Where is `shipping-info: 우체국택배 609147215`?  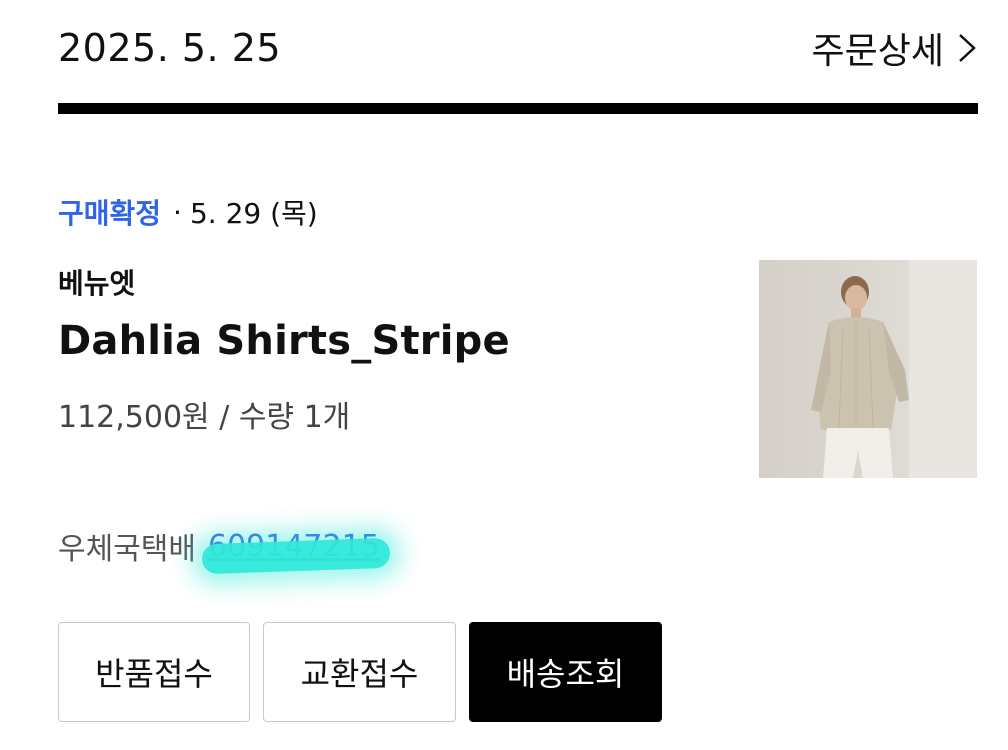
shipping-info: 우체국택배 609147215 is located at coordinates (224, 549).